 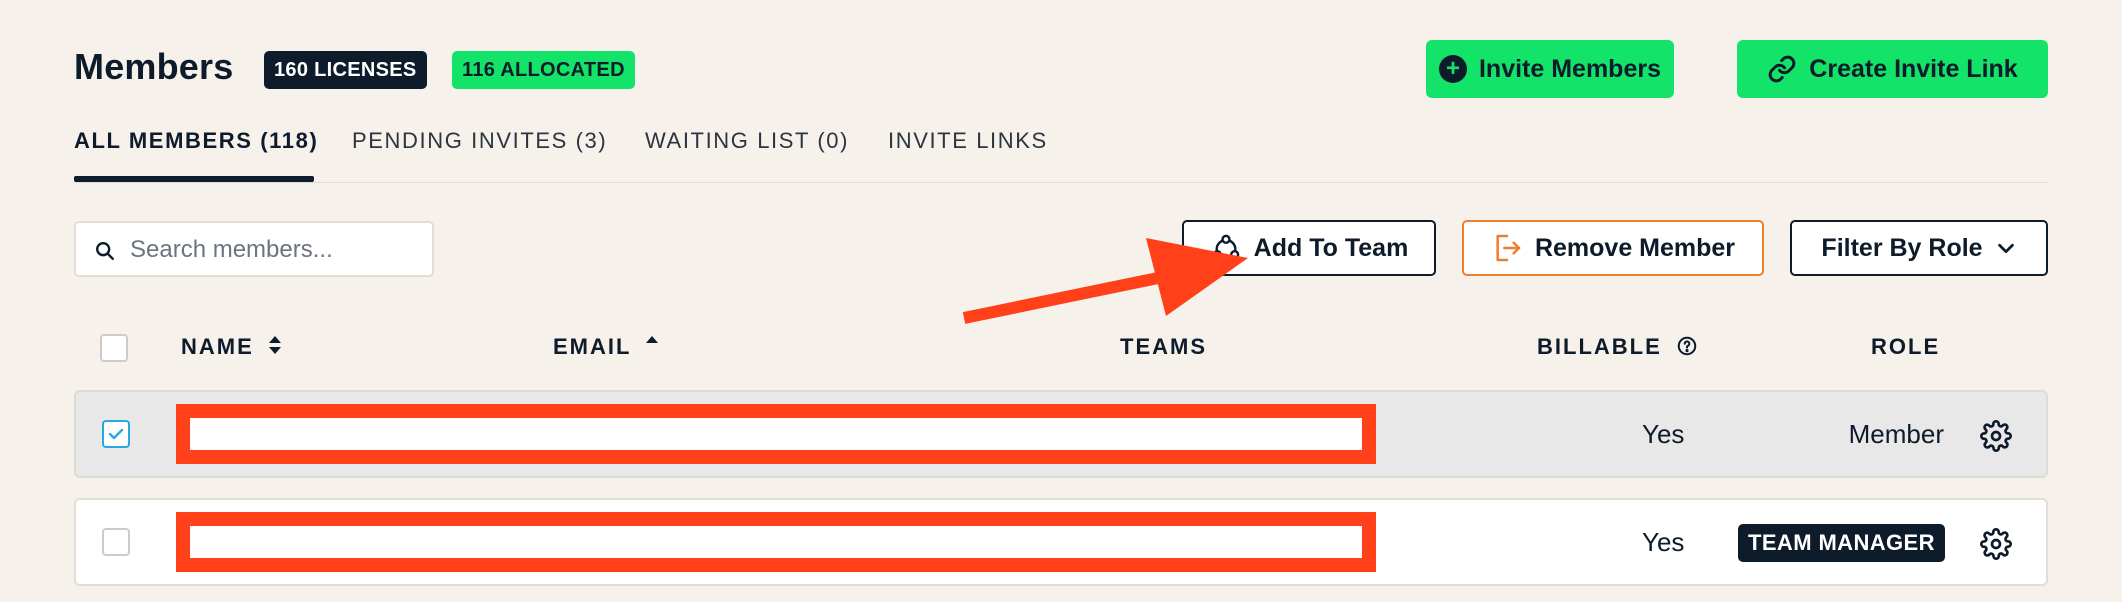 I want to click on checkmark-icon, so click(x=116, y=434).